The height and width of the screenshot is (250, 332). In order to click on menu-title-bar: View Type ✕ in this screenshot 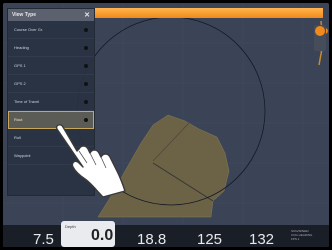, I will do `click(51, 15)`.